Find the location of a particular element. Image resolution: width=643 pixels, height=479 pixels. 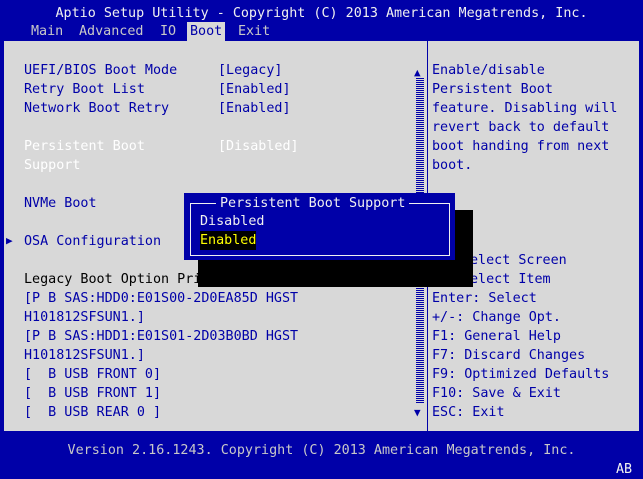

legacy-boot-item: [ B USB FRONT 0] is located at coordinates (92, 374).